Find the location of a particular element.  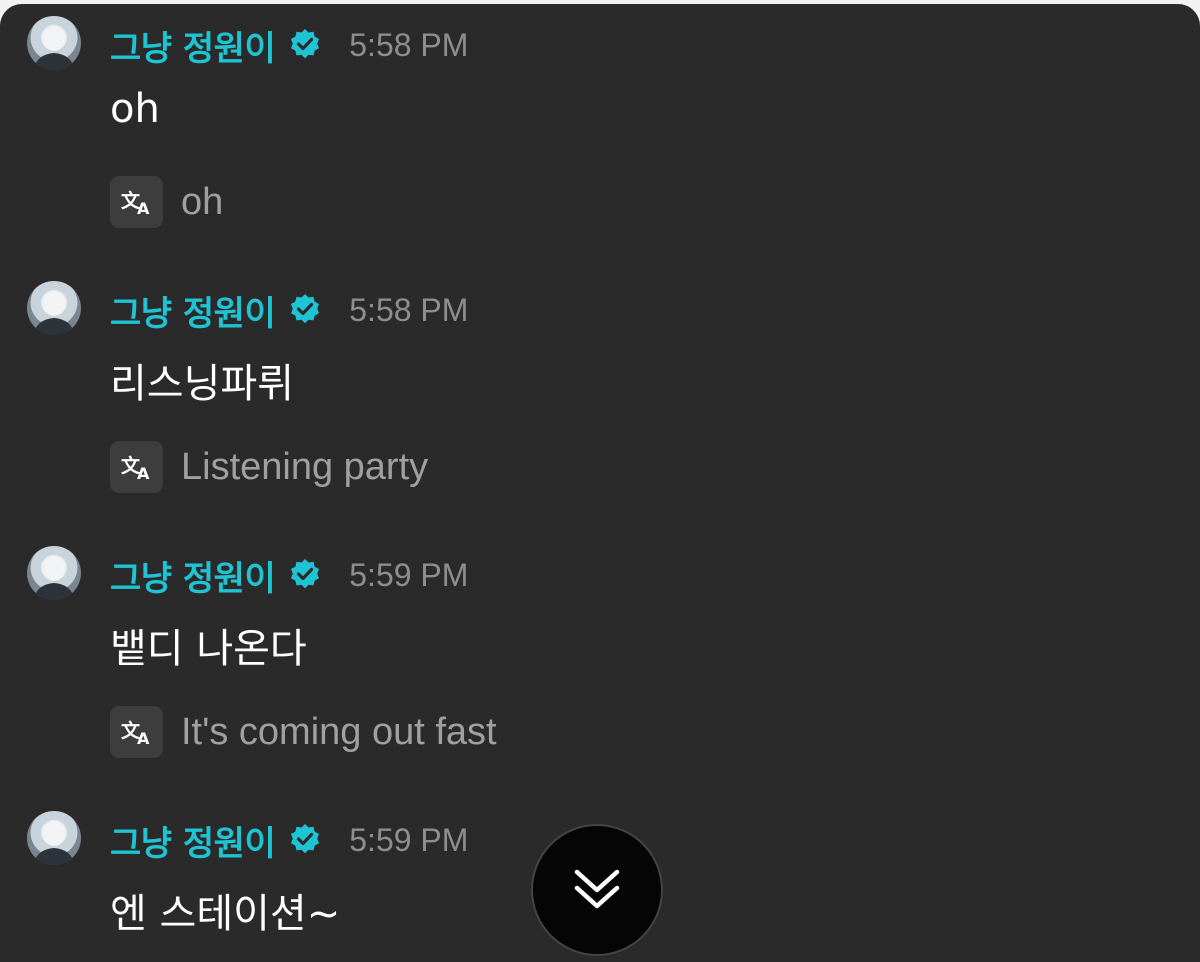

message-text: 리스닝파뤼 is located at coordinates (202, 384).